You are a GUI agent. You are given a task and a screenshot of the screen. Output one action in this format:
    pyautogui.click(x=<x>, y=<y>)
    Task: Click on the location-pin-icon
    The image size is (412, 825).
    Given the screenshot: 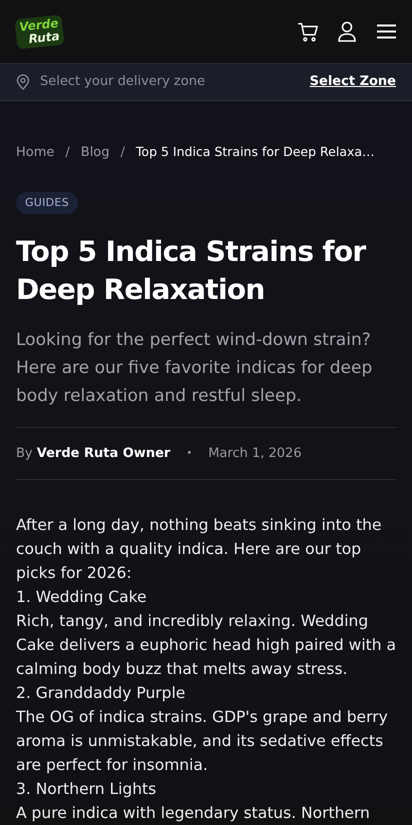 What is the action you would take?
    pyautogui.click(x=23, y=82)
    